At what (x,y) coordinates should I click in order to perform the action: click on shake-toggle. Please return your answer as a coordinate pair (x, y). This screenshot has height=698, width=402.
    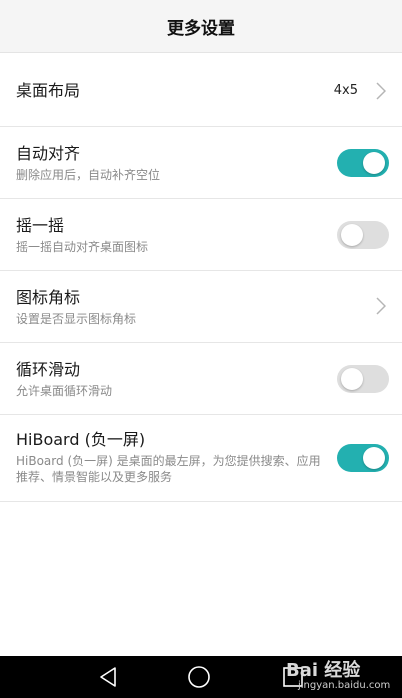
    Looking at the image, I should click on (363, 235).